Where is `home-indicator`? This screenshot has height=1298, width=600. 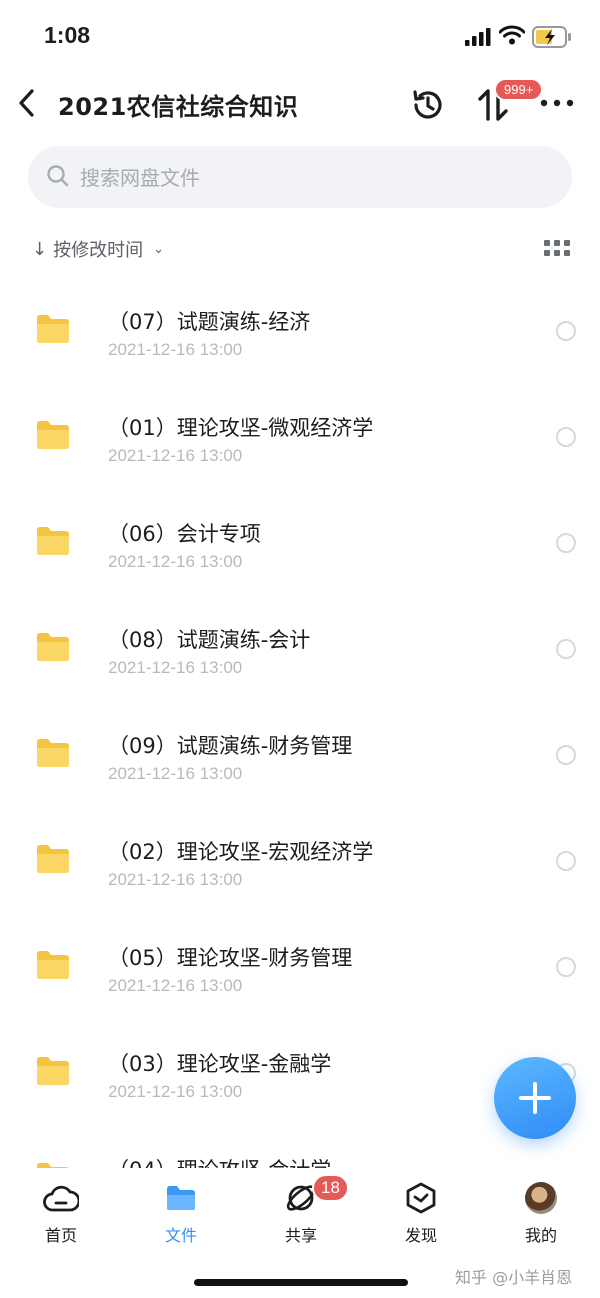 home-indicator is located at coordinates (301, 1282).